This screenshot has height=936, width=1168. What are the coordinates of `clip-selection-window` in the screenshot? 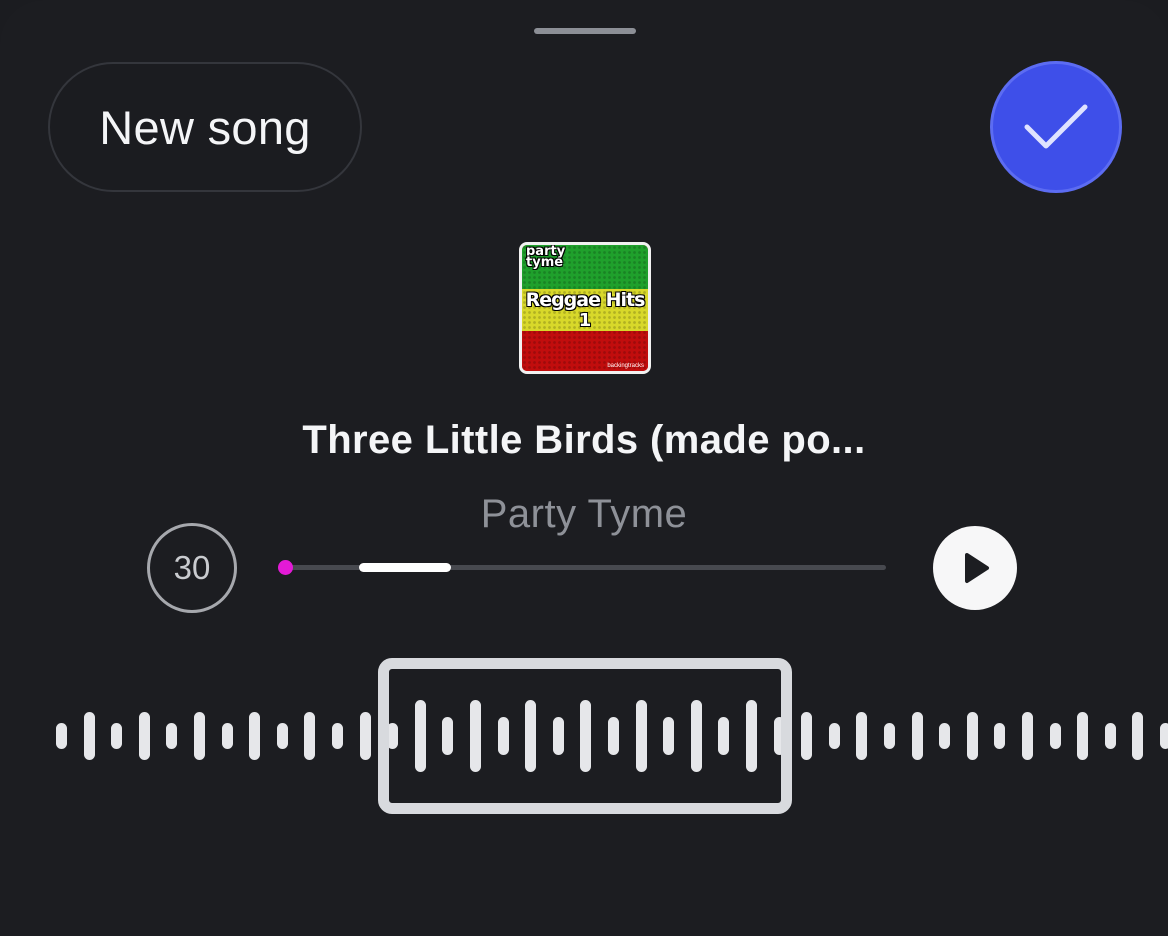 It's located at (585, 736).